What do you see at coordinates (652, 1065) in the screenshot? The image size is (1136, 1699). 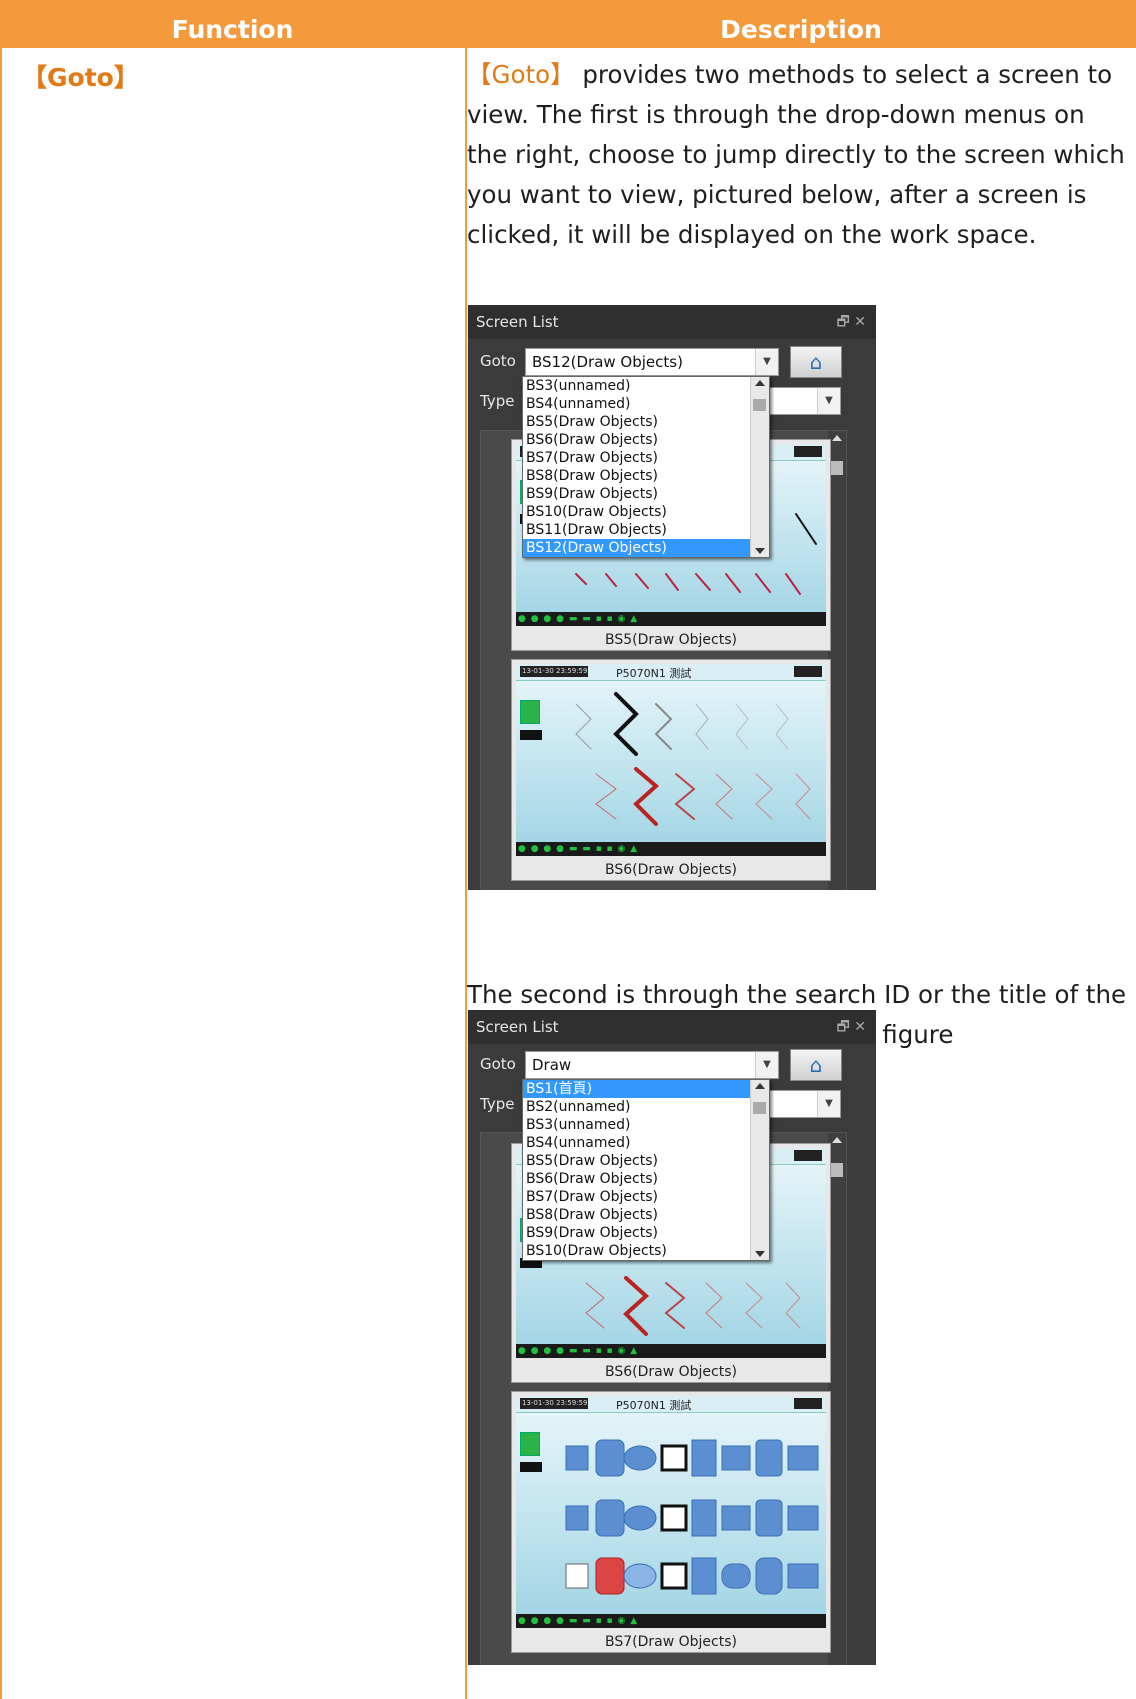 I see `goto-combo: Draw ▼` at bounding box center [652, 1065].